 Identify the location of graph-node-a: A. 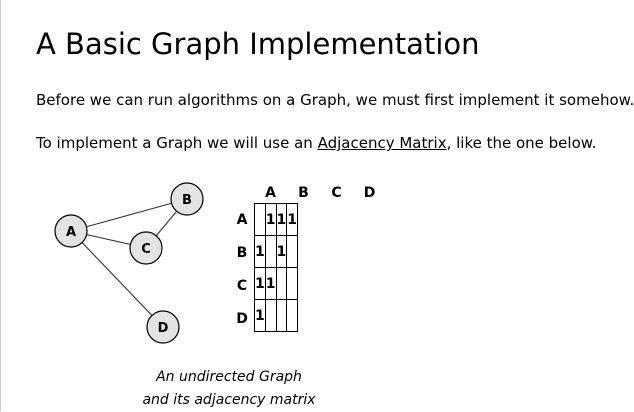
(71, 231).